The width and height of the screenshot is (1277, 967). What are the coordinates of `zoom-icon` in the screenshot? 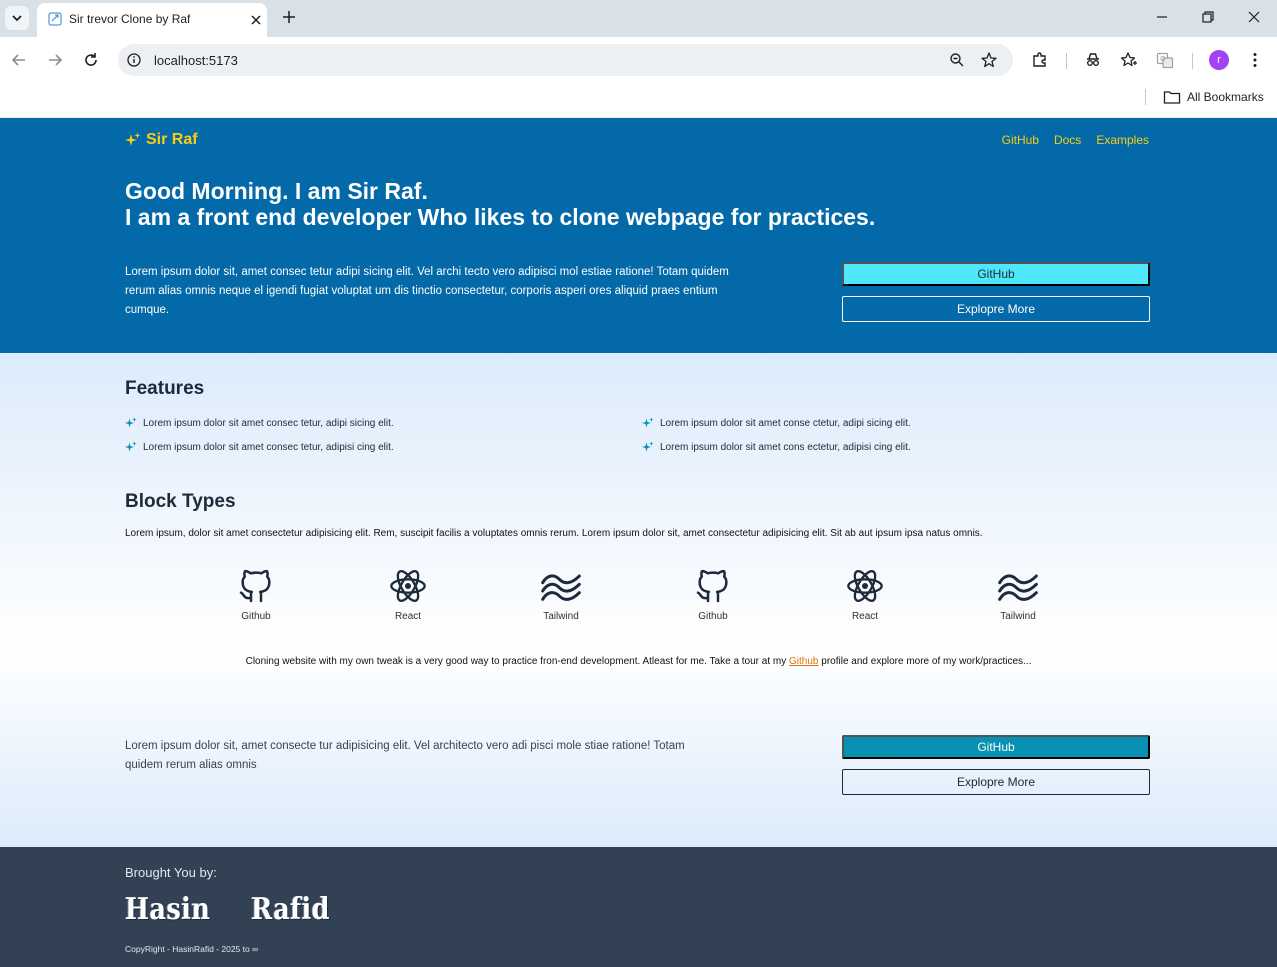 It's located at (957, 60).